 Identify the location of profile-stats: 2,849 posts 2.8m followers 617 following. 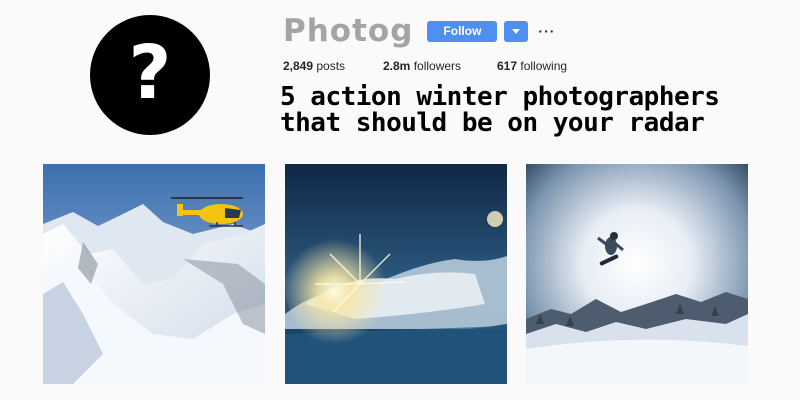
(425, 66).